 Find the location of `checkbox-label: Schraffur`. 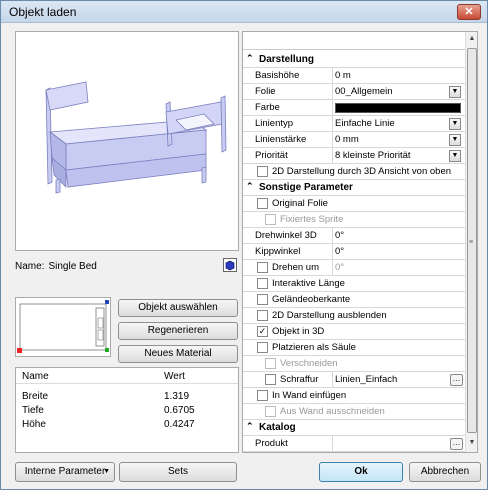

checkbox-label: Schraffur is located at coordinates (299, 379).